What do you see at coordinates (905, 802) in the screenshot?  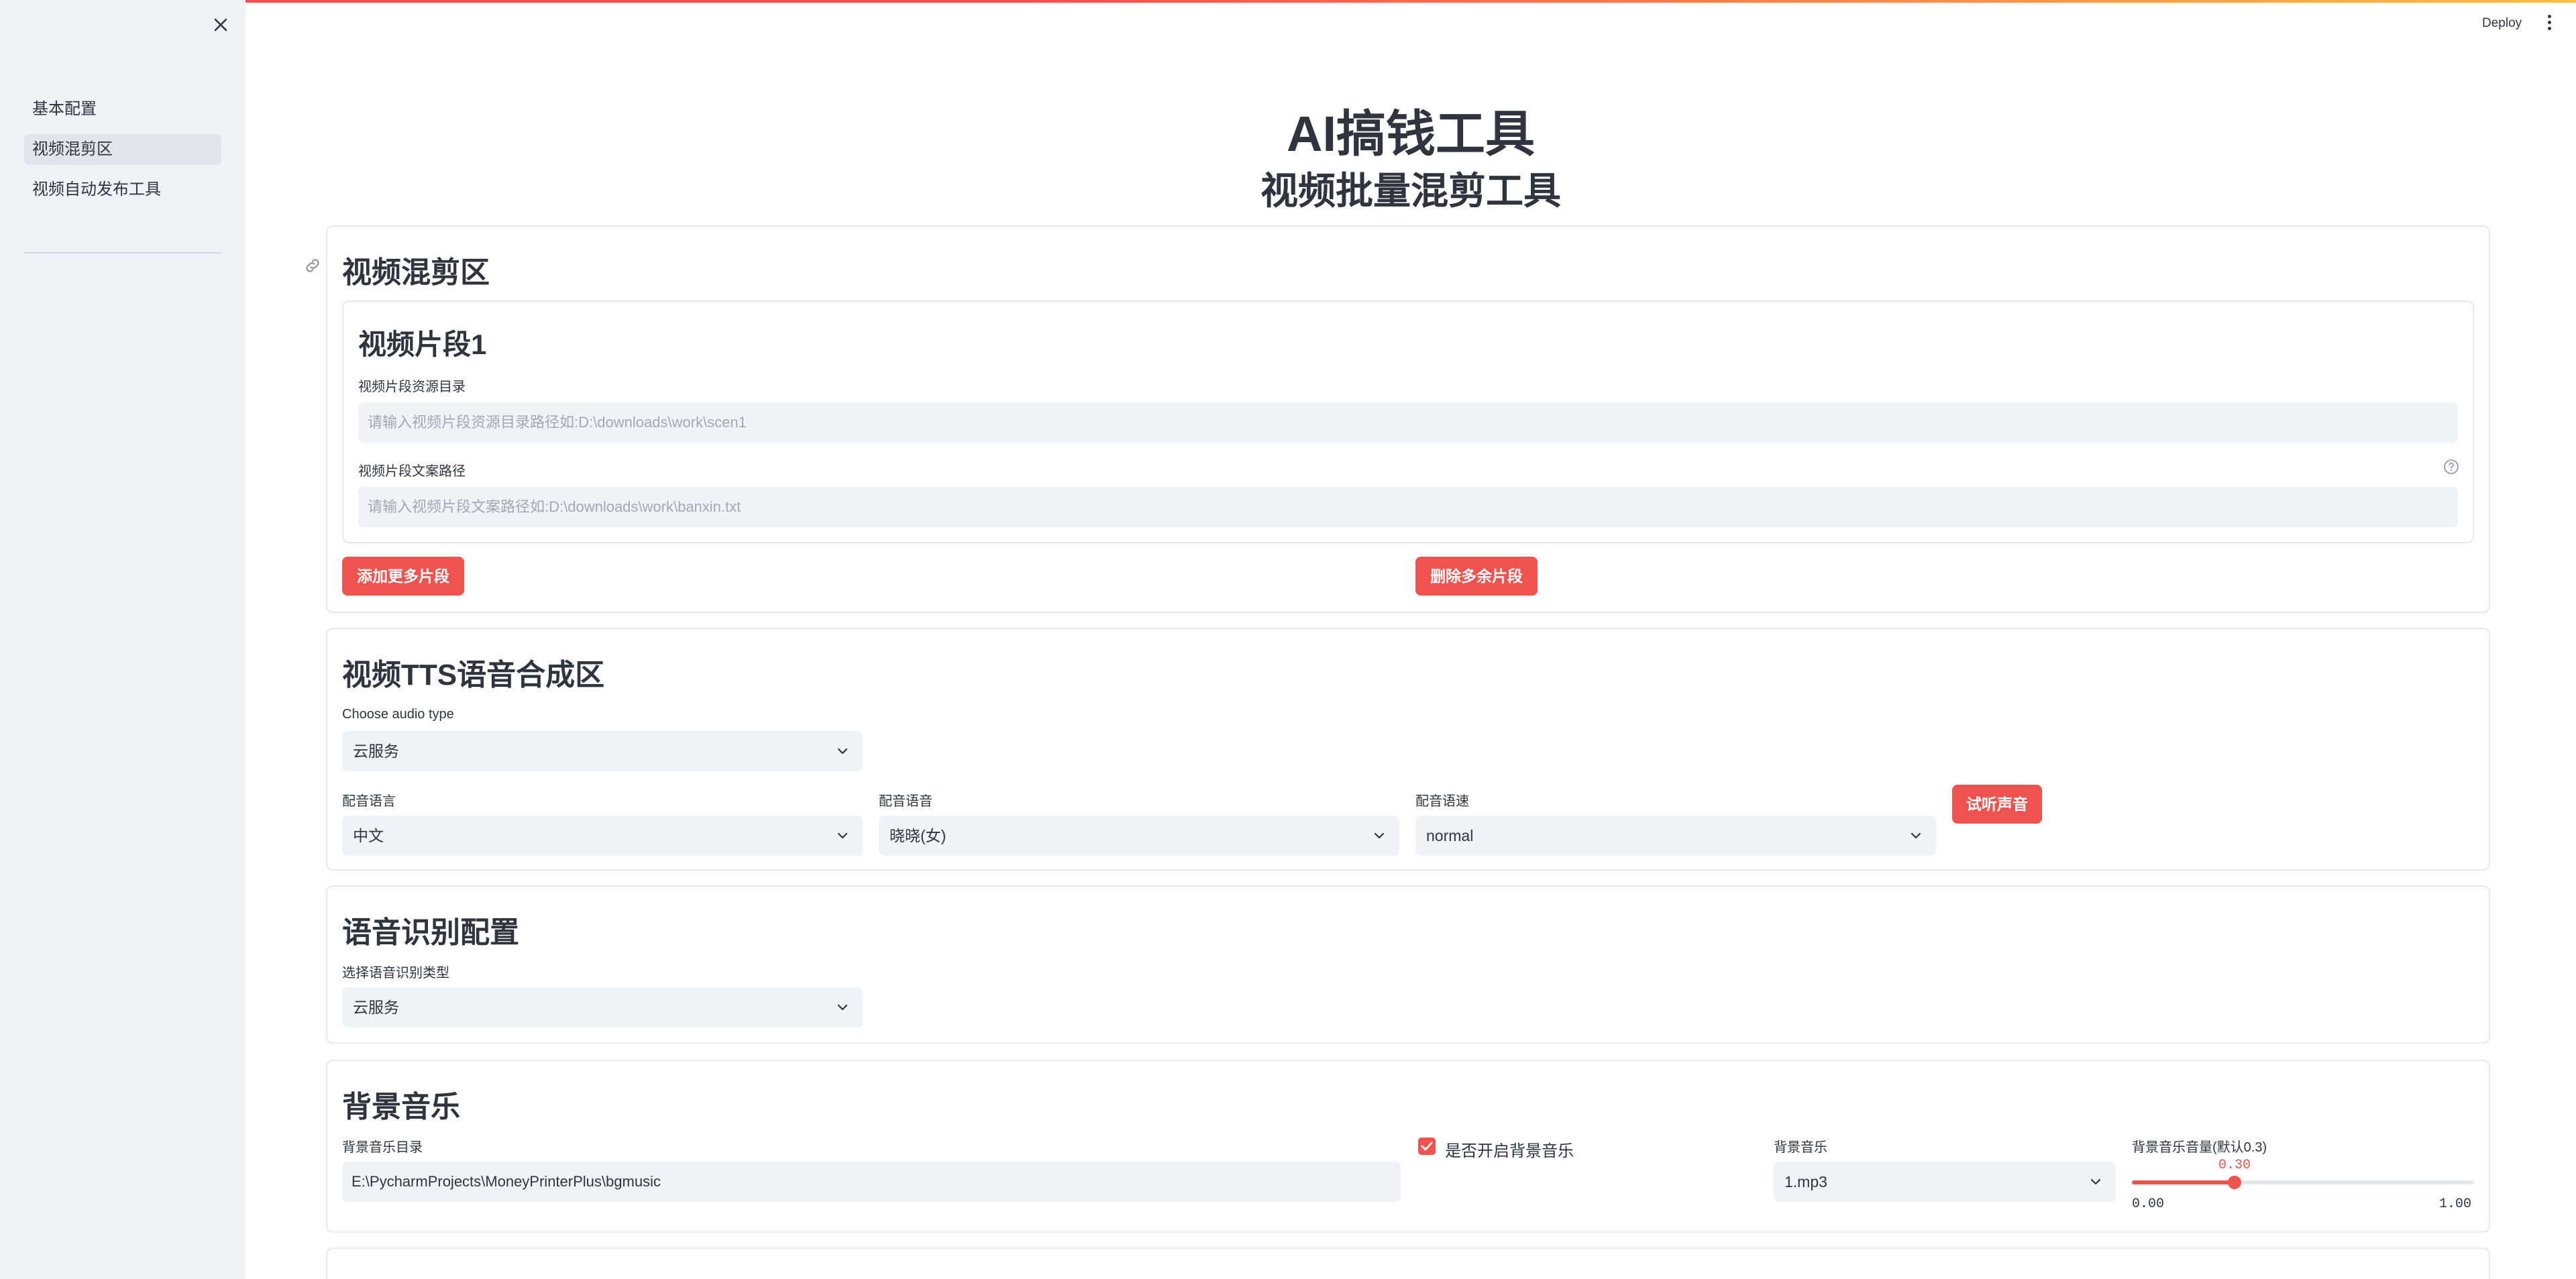 I see `voice-label: 配音语音` at bounding box center [905, 802].